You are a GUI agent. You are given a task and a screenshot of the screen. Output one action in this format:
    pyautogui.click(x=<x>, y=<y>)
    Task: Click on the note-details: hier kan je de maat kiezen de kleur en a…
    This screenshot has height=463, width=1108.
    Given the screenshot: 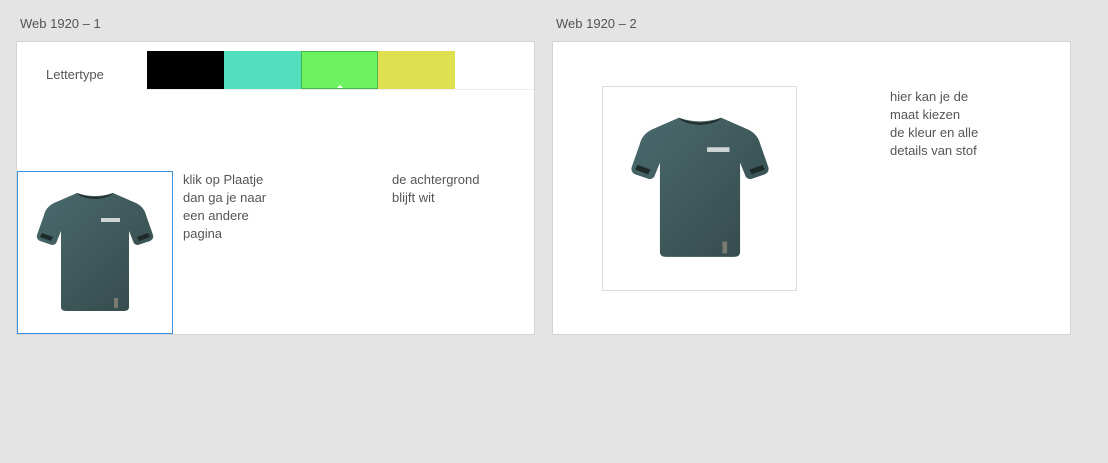 What is the action you would take?
    pyautogui.click(x=934, y=123)
    